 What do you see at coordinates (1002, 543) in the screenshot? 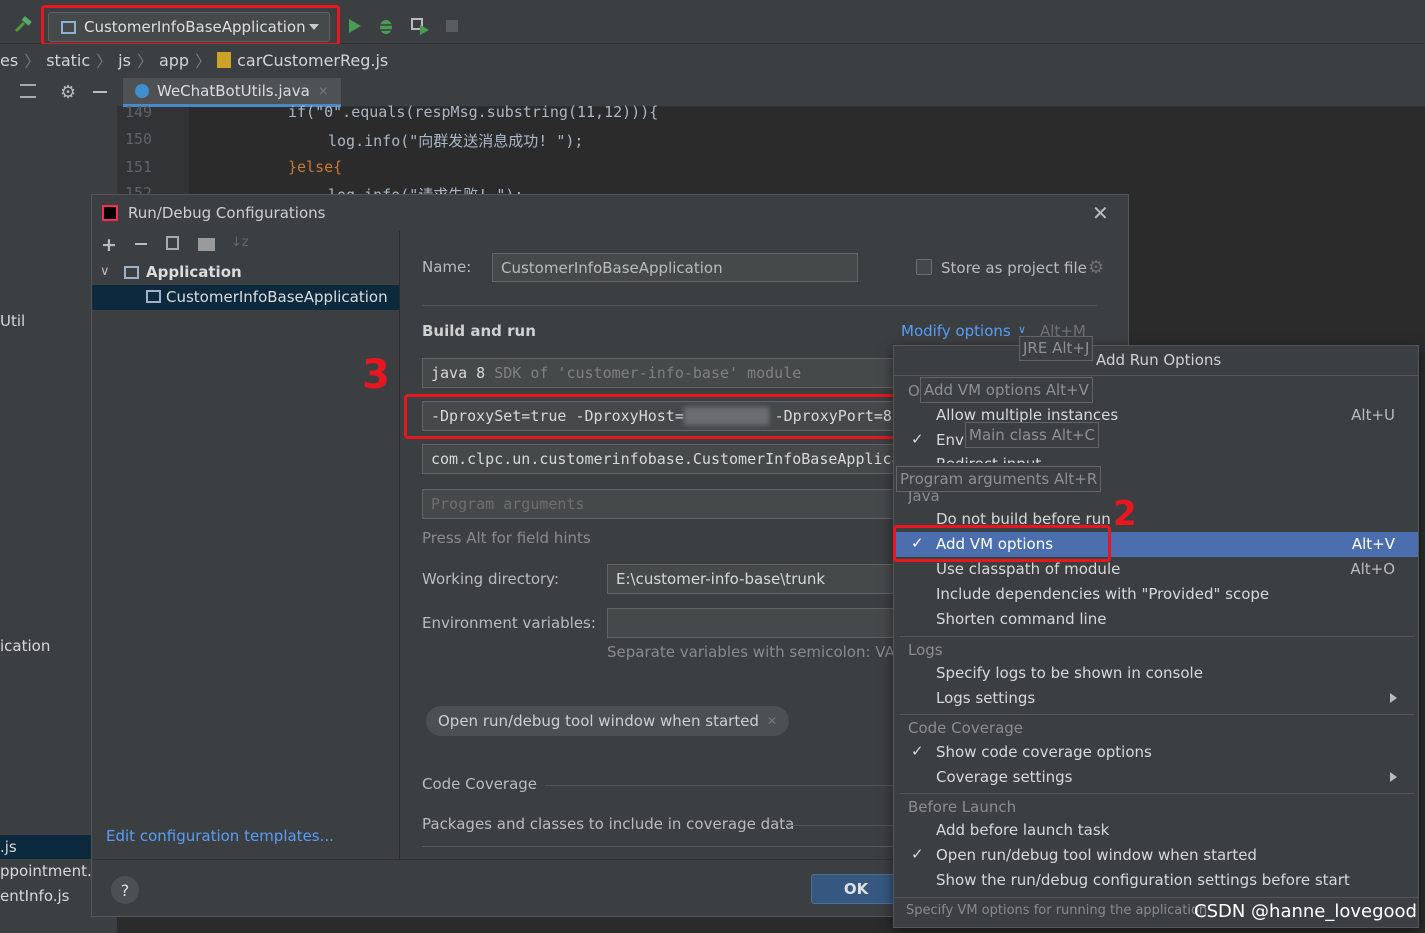
I see `annotation-box-add-vm` at bounding box center [1002, 543].